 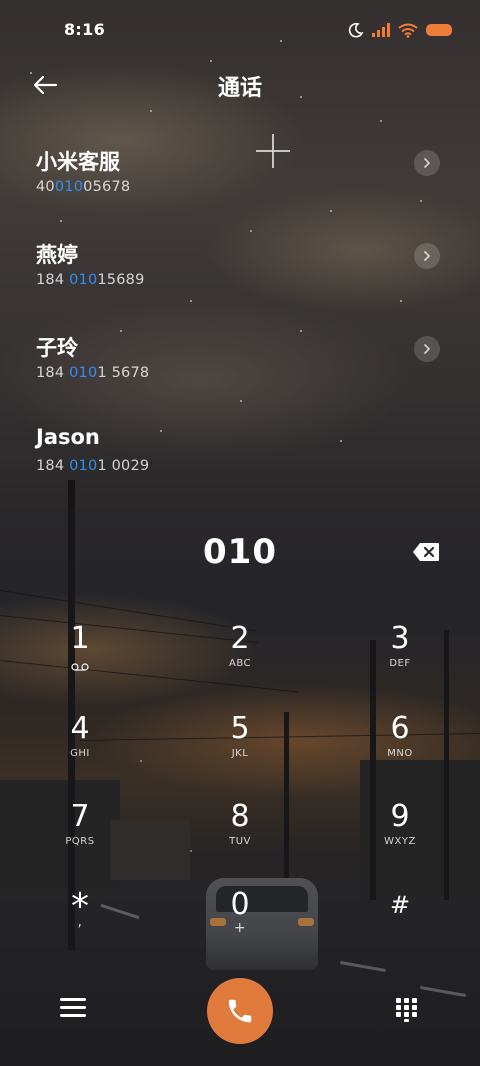 What do you see at coordinates (356, 30) in the screenshot?
I see `moon-icon` at bounding box center [356, 30].